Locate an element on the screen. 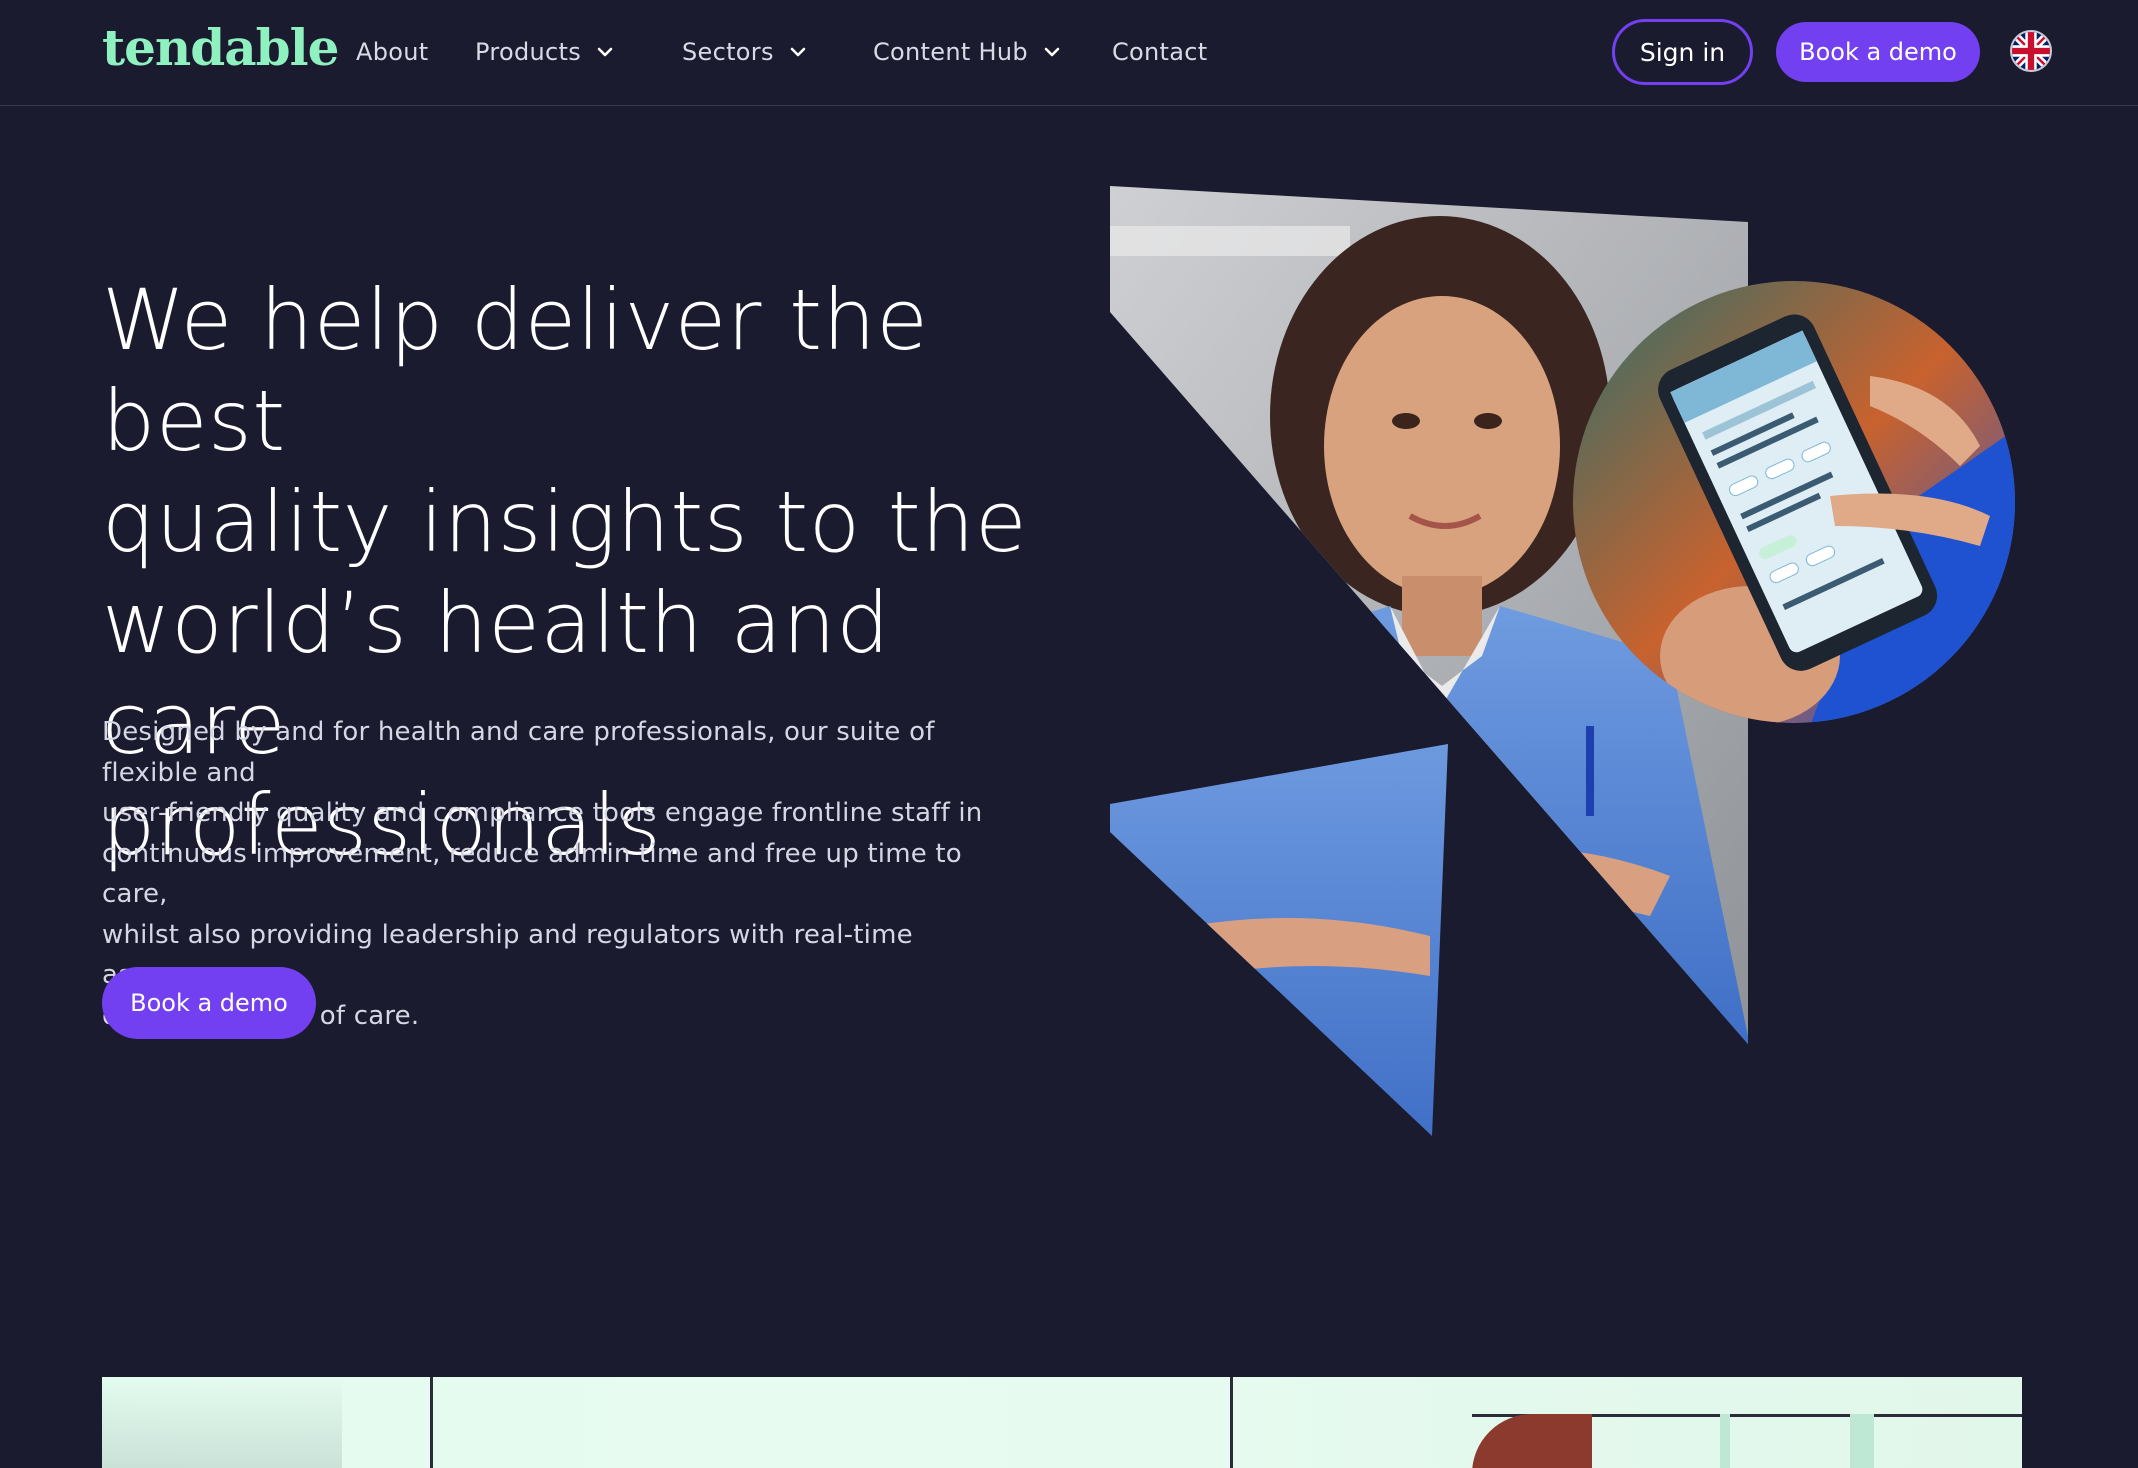 Image resolution: width=2138 pixels, height=1468 pixels. nav-about: About is located at coordinates (392, 52).